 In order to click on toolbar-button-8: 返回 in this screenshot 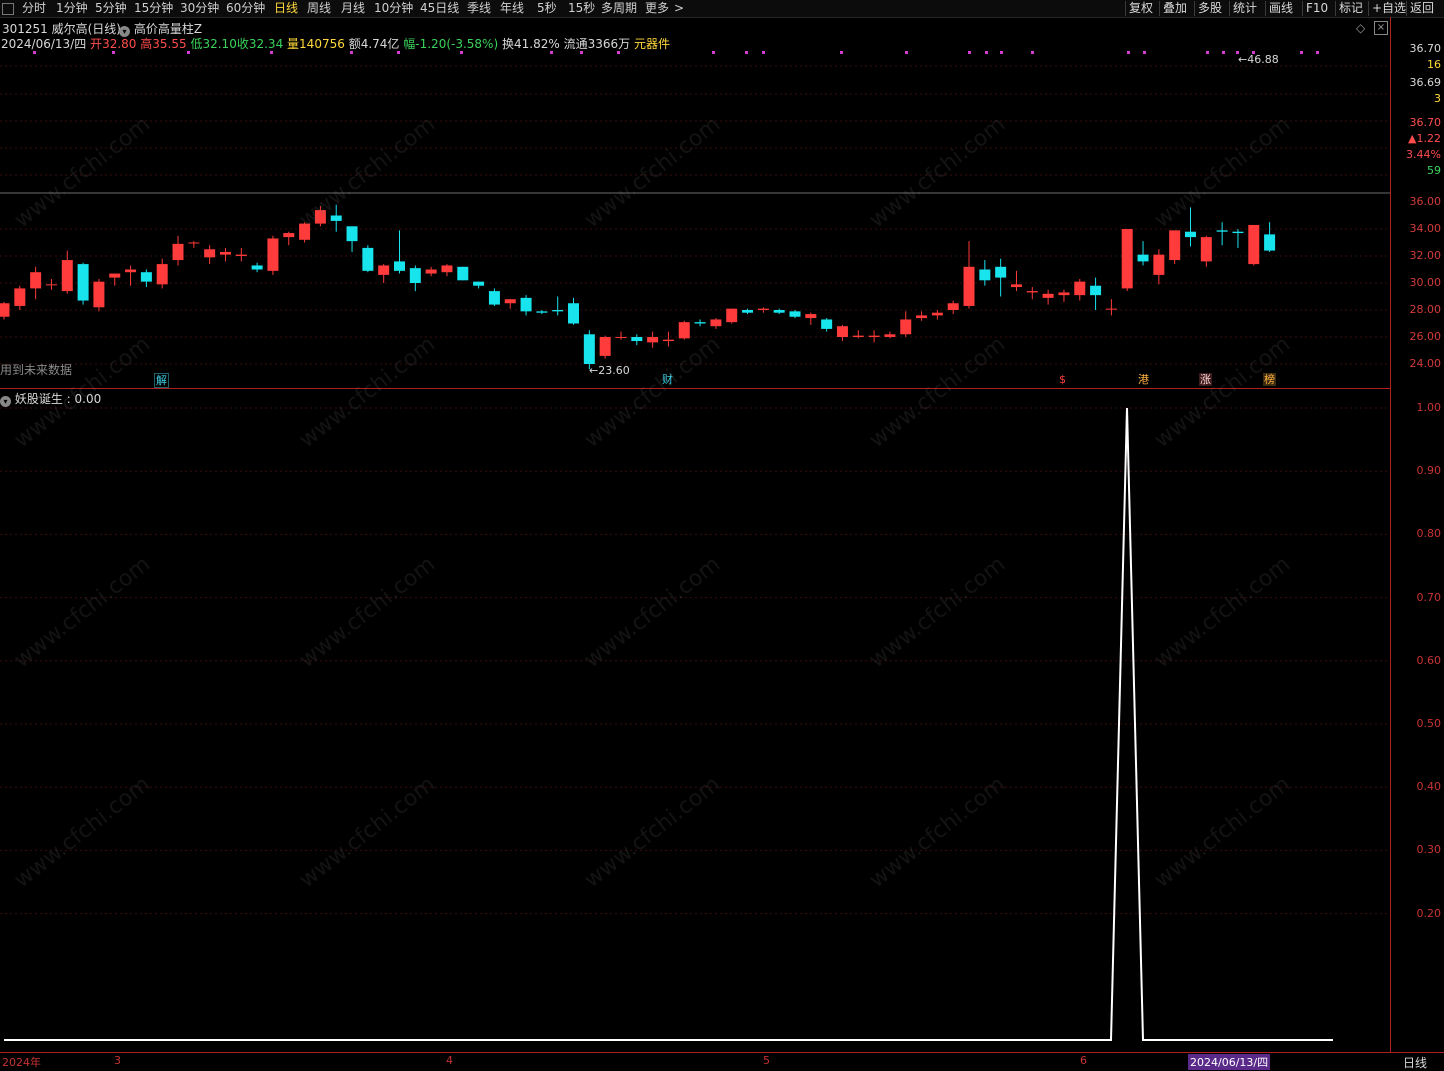, I will do `click(1422, 8)`.